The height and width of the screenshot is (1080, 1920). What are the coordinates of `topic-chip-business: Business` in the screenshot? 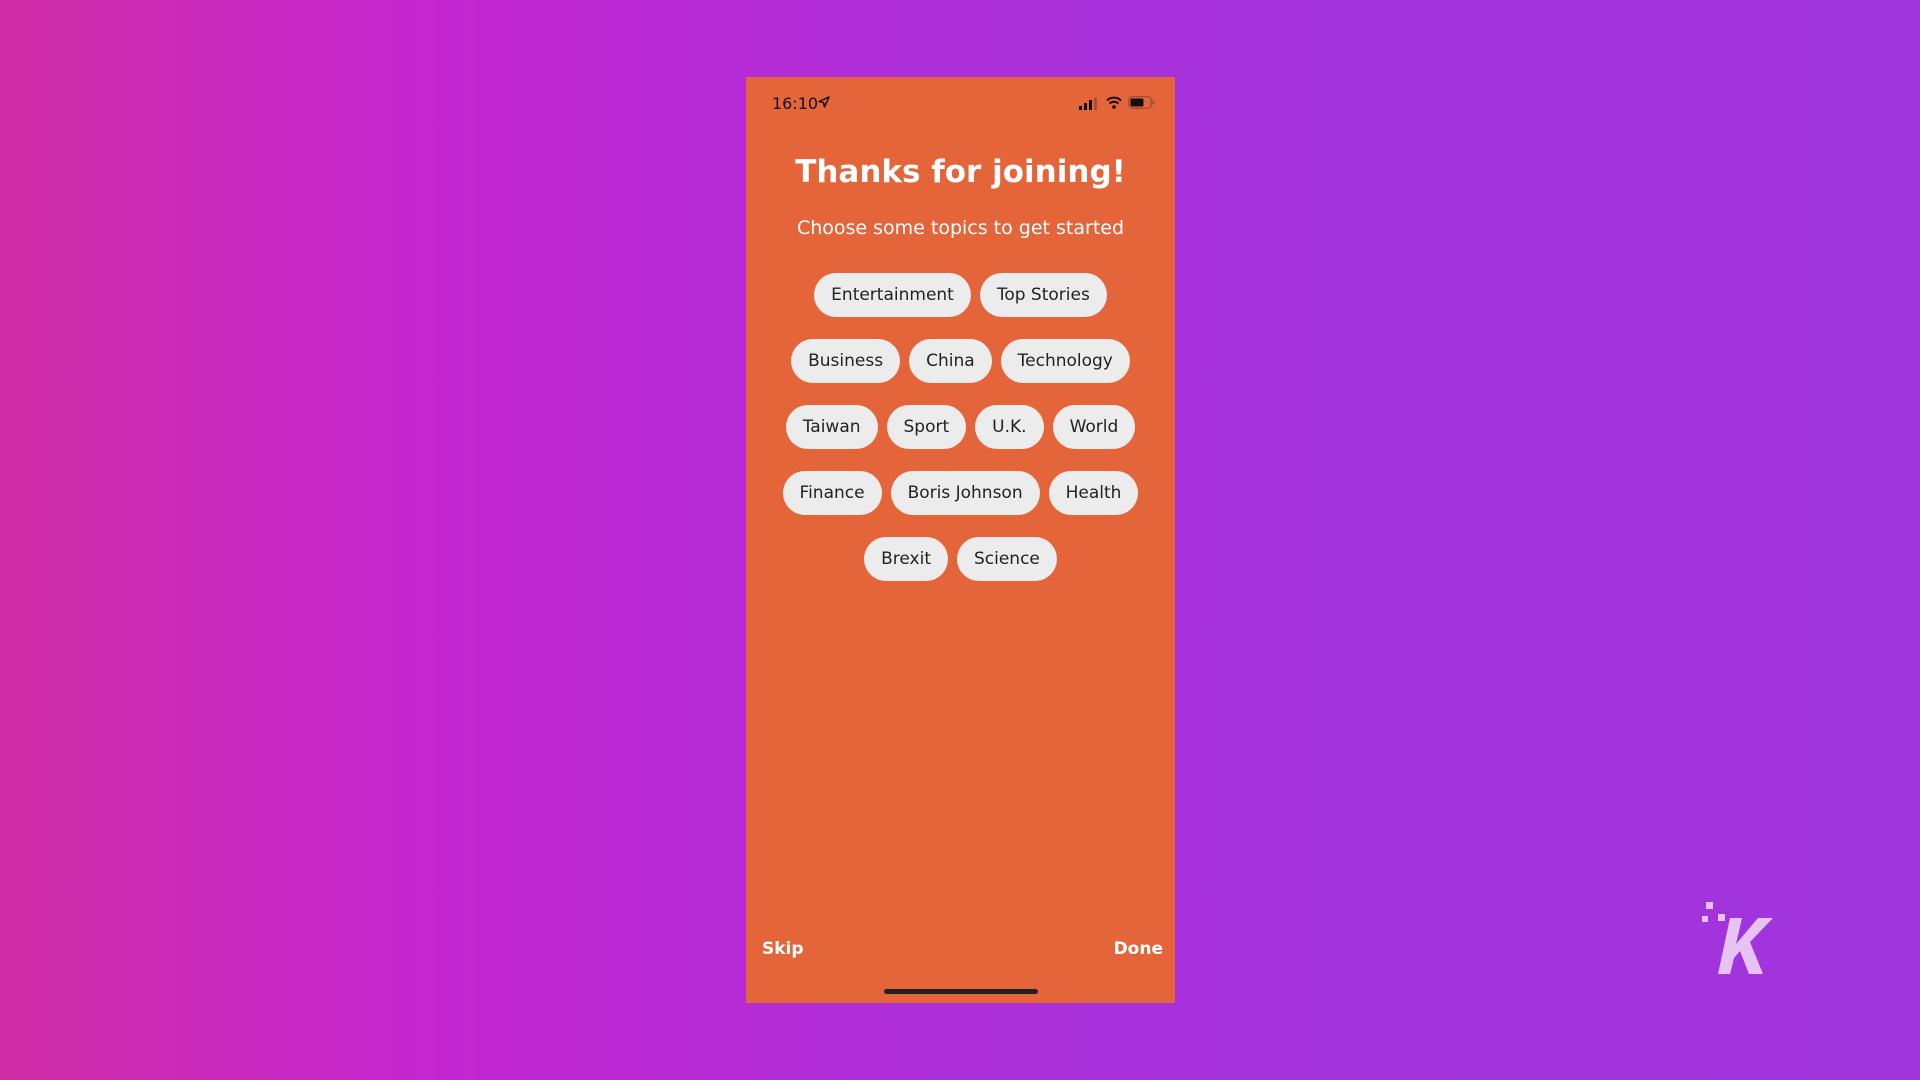 It's located at (846, 361).